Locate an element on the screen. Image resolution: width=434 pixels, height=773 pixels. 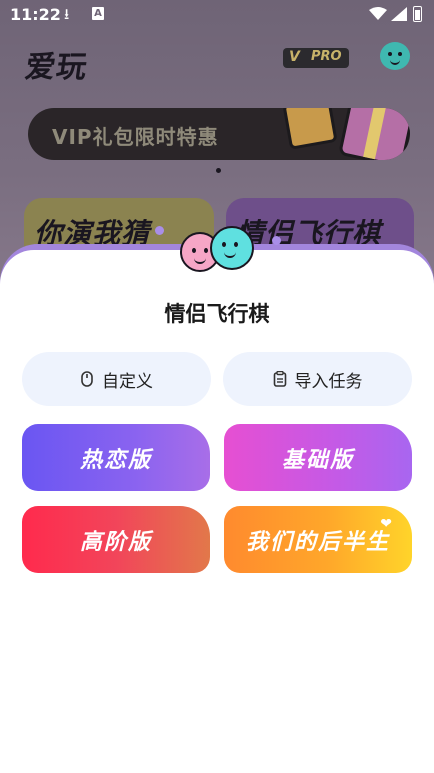
app-title: 爱玩 is located at coordinates (56, 67).